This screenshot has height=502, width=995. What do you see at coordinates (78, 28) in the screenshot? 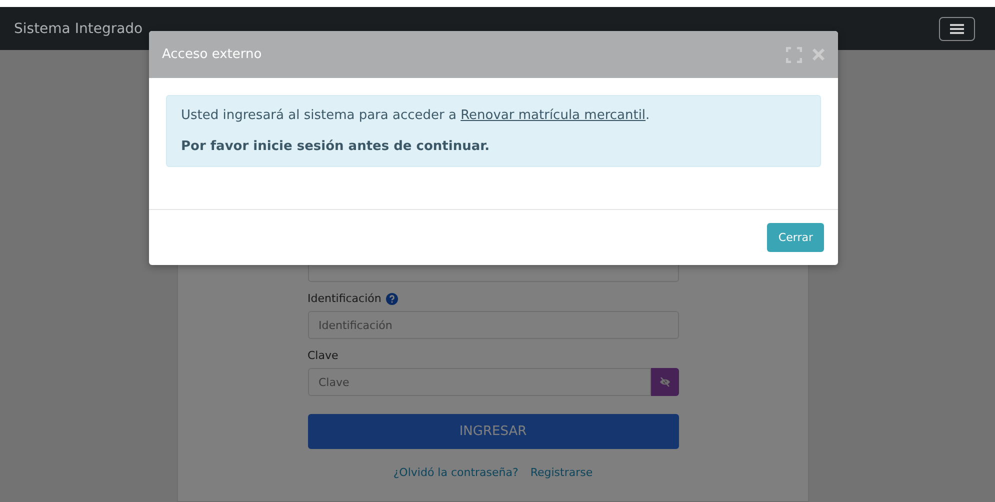
I see `app-title: Sistema Integrado` at bounding box center [78, 28].